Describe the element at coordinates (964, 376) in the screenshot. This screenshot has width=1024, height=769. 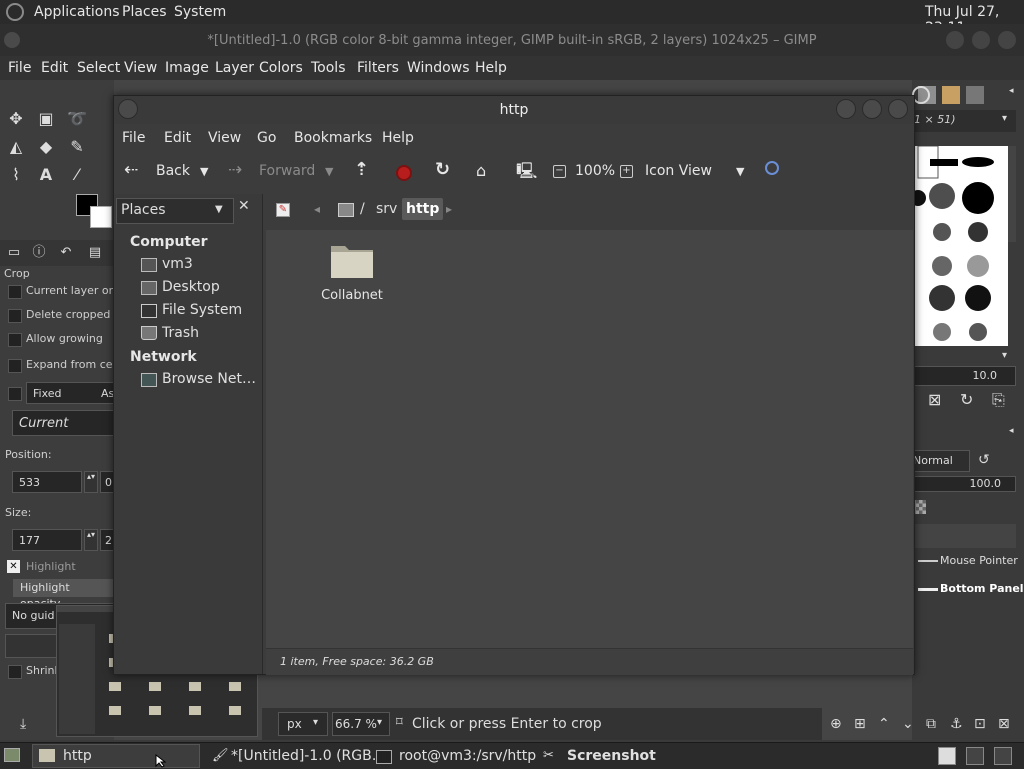
I see `brush-spacing-field: 10.0` at that location.